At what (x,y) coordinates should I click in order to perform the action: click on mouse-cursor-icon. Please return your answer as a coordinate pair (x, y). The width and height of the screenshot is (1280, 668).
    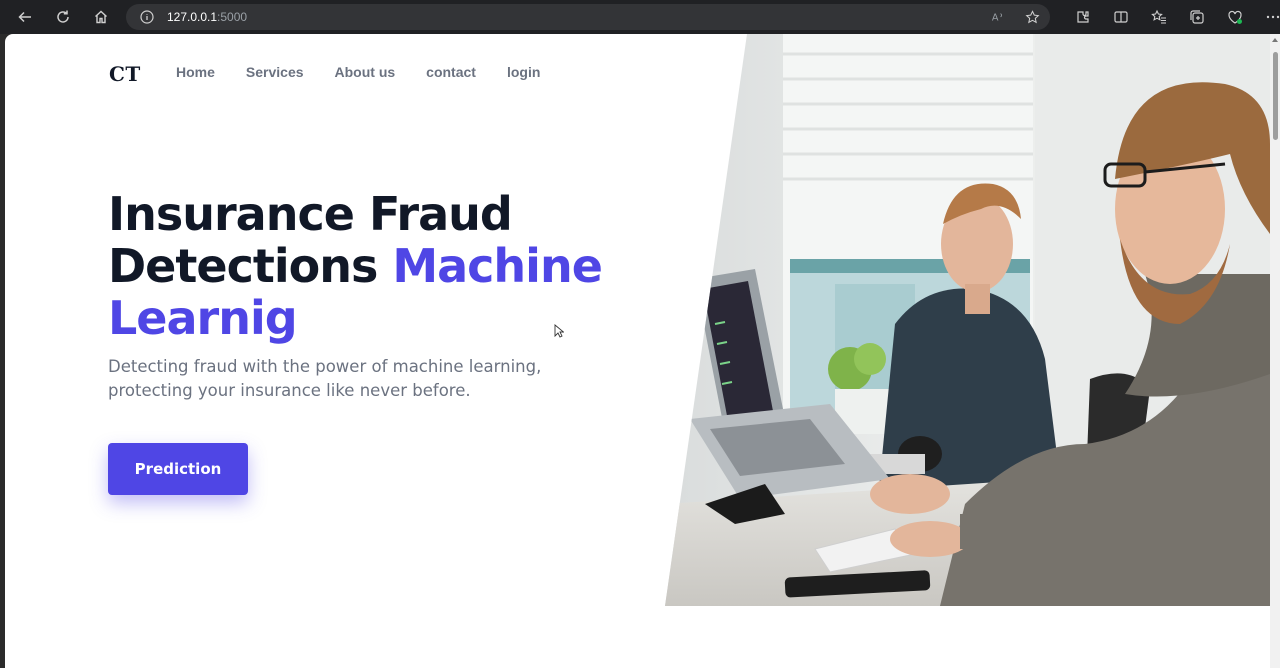
    Looking at the image, I should click on (559, 331).